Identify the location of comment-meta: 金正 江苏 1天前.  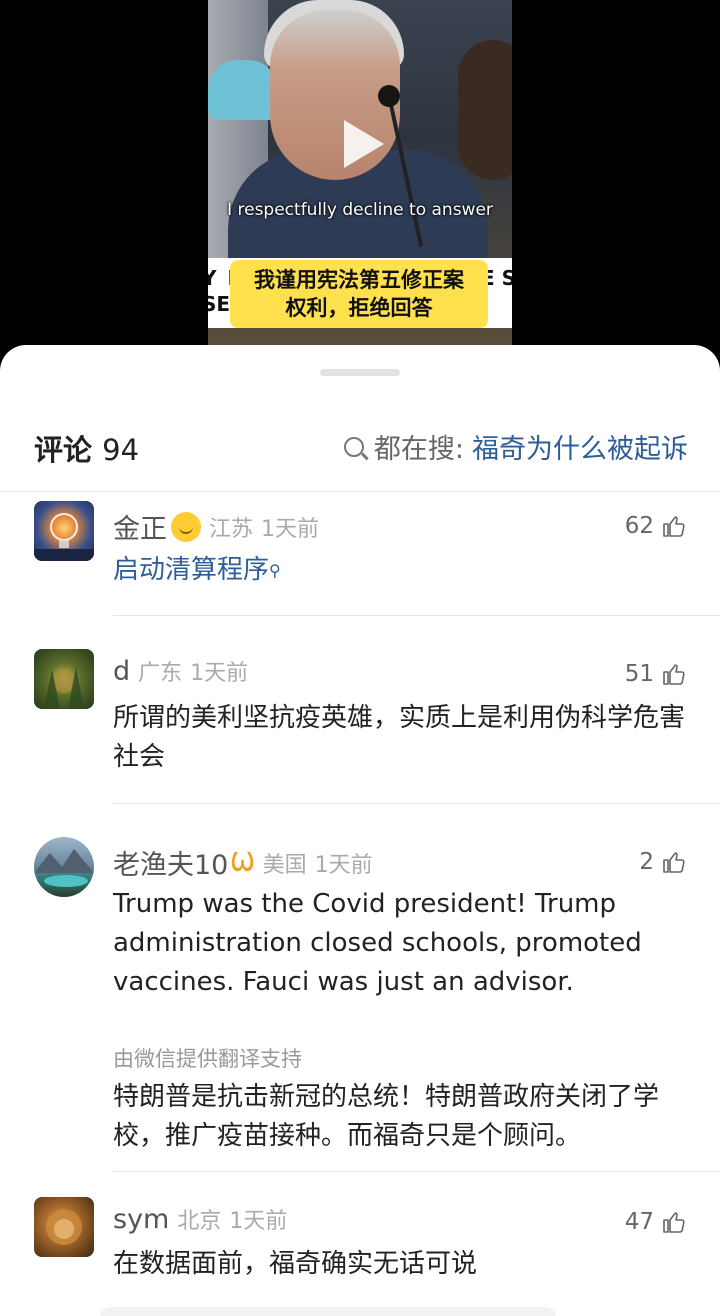
(216, 526).